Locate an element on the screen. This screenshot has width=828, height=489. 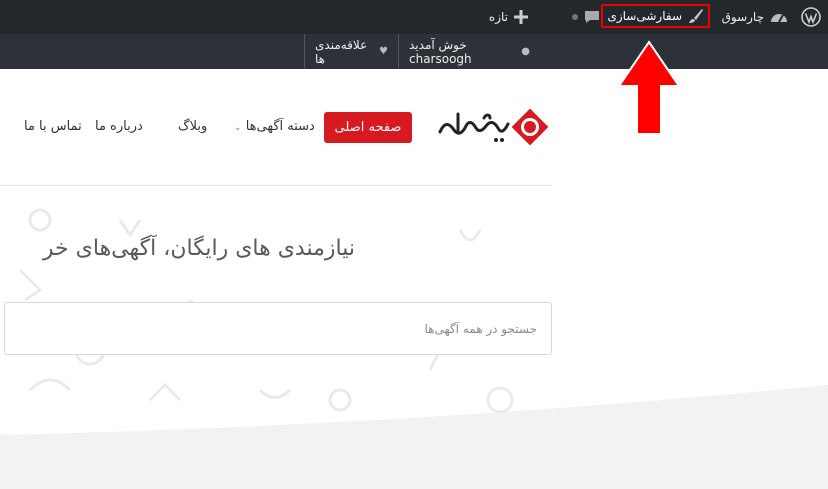
favorites-label: علاقه‌مندی ها is located at coordinates (341, 51).